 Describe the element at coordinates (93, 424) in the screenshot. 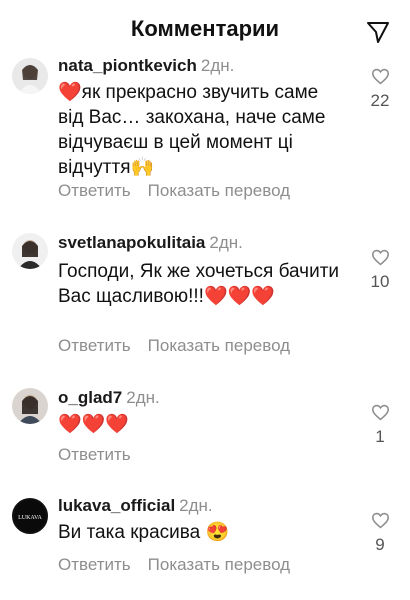

I see `comment-text: ❤️❤️❤️` at that location.